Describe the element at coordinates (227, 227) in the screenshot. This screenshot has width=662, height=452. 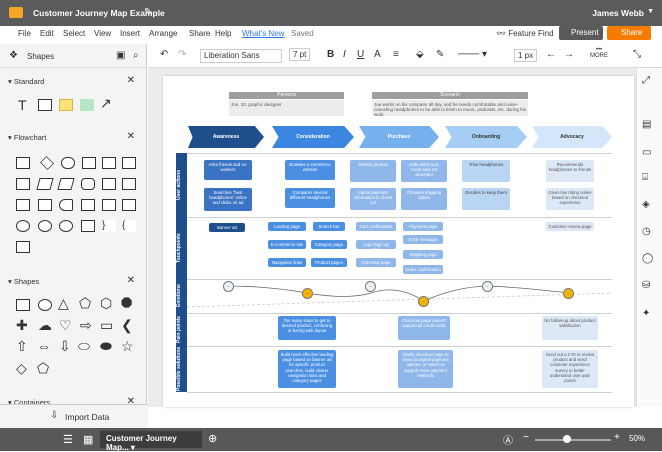
I see `card-touchpoint: Banner ad` at that location.